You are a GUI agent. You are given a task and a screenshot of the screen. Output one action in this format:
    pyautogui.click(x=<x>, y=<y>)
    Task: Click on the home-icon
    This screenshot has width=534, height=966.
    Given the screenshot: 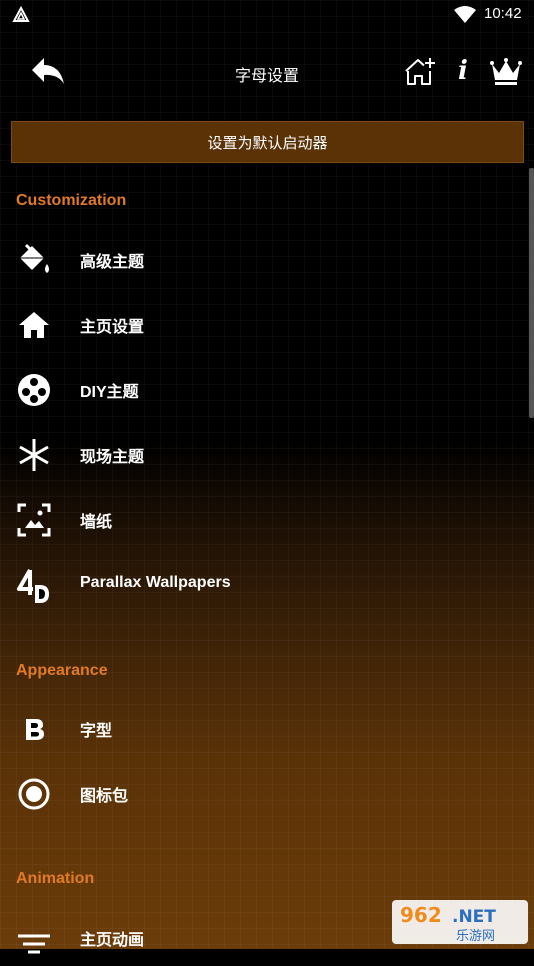 What is the action you would take?
    pyautogui.click(x=34, y=325)
    